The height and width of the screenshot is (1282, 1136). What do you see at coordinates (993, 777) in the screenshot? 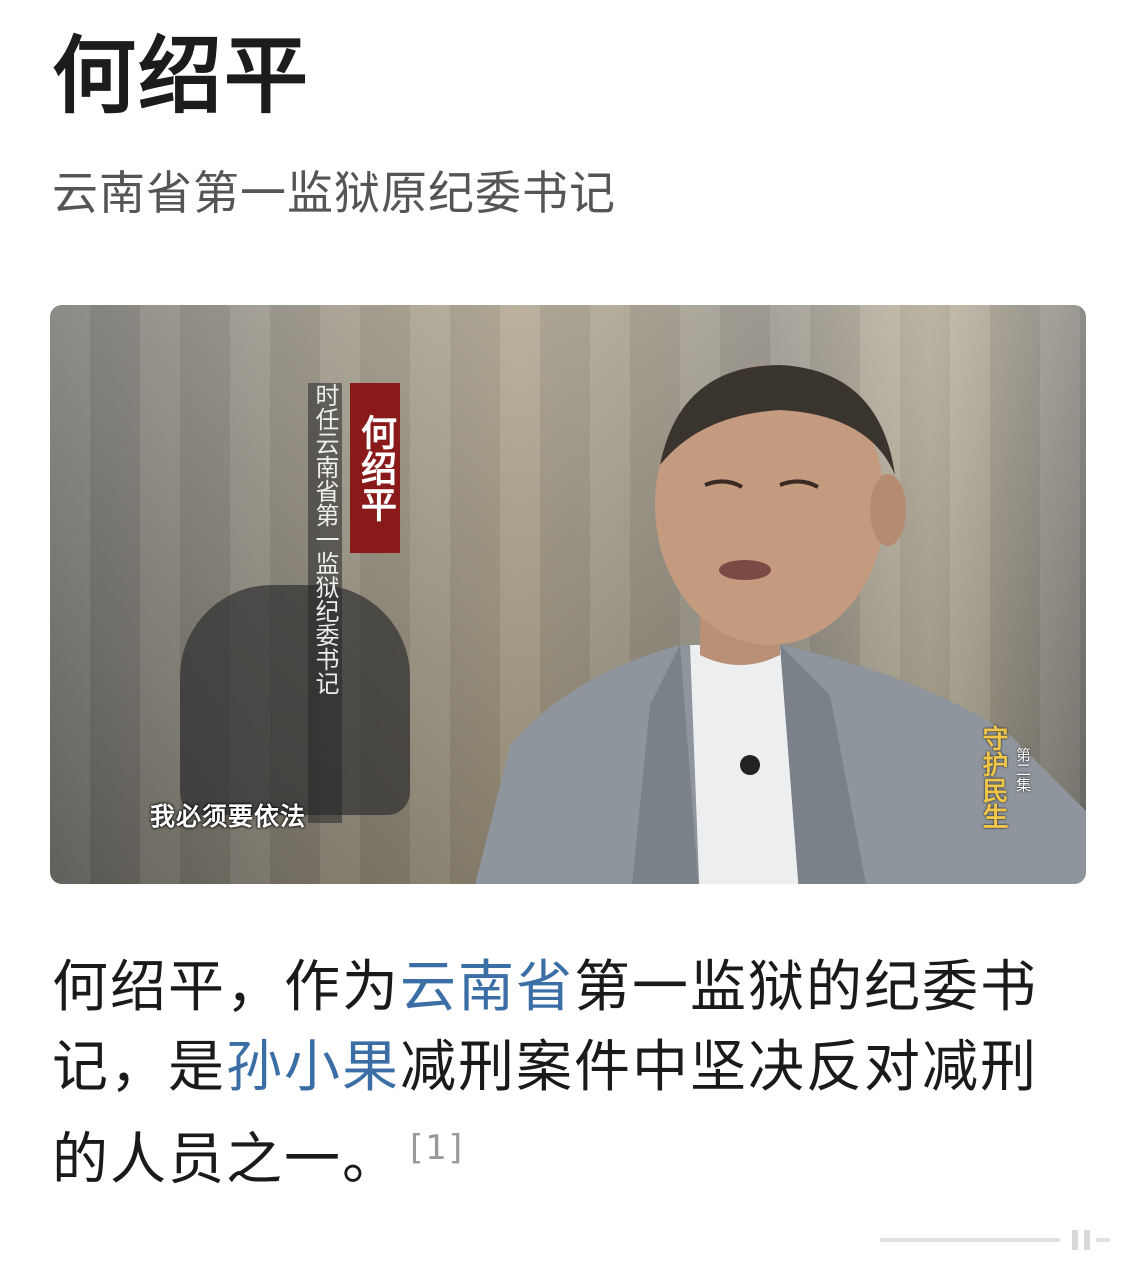
I see `program-title: 守护民生` at bounding box center [993, 777].